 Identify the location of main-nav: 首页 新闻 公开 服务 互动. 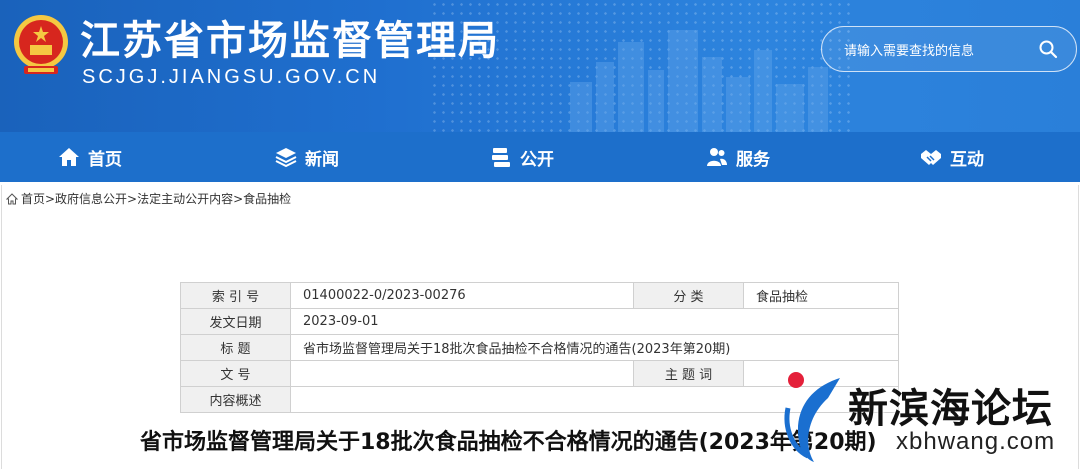
(540, 157).